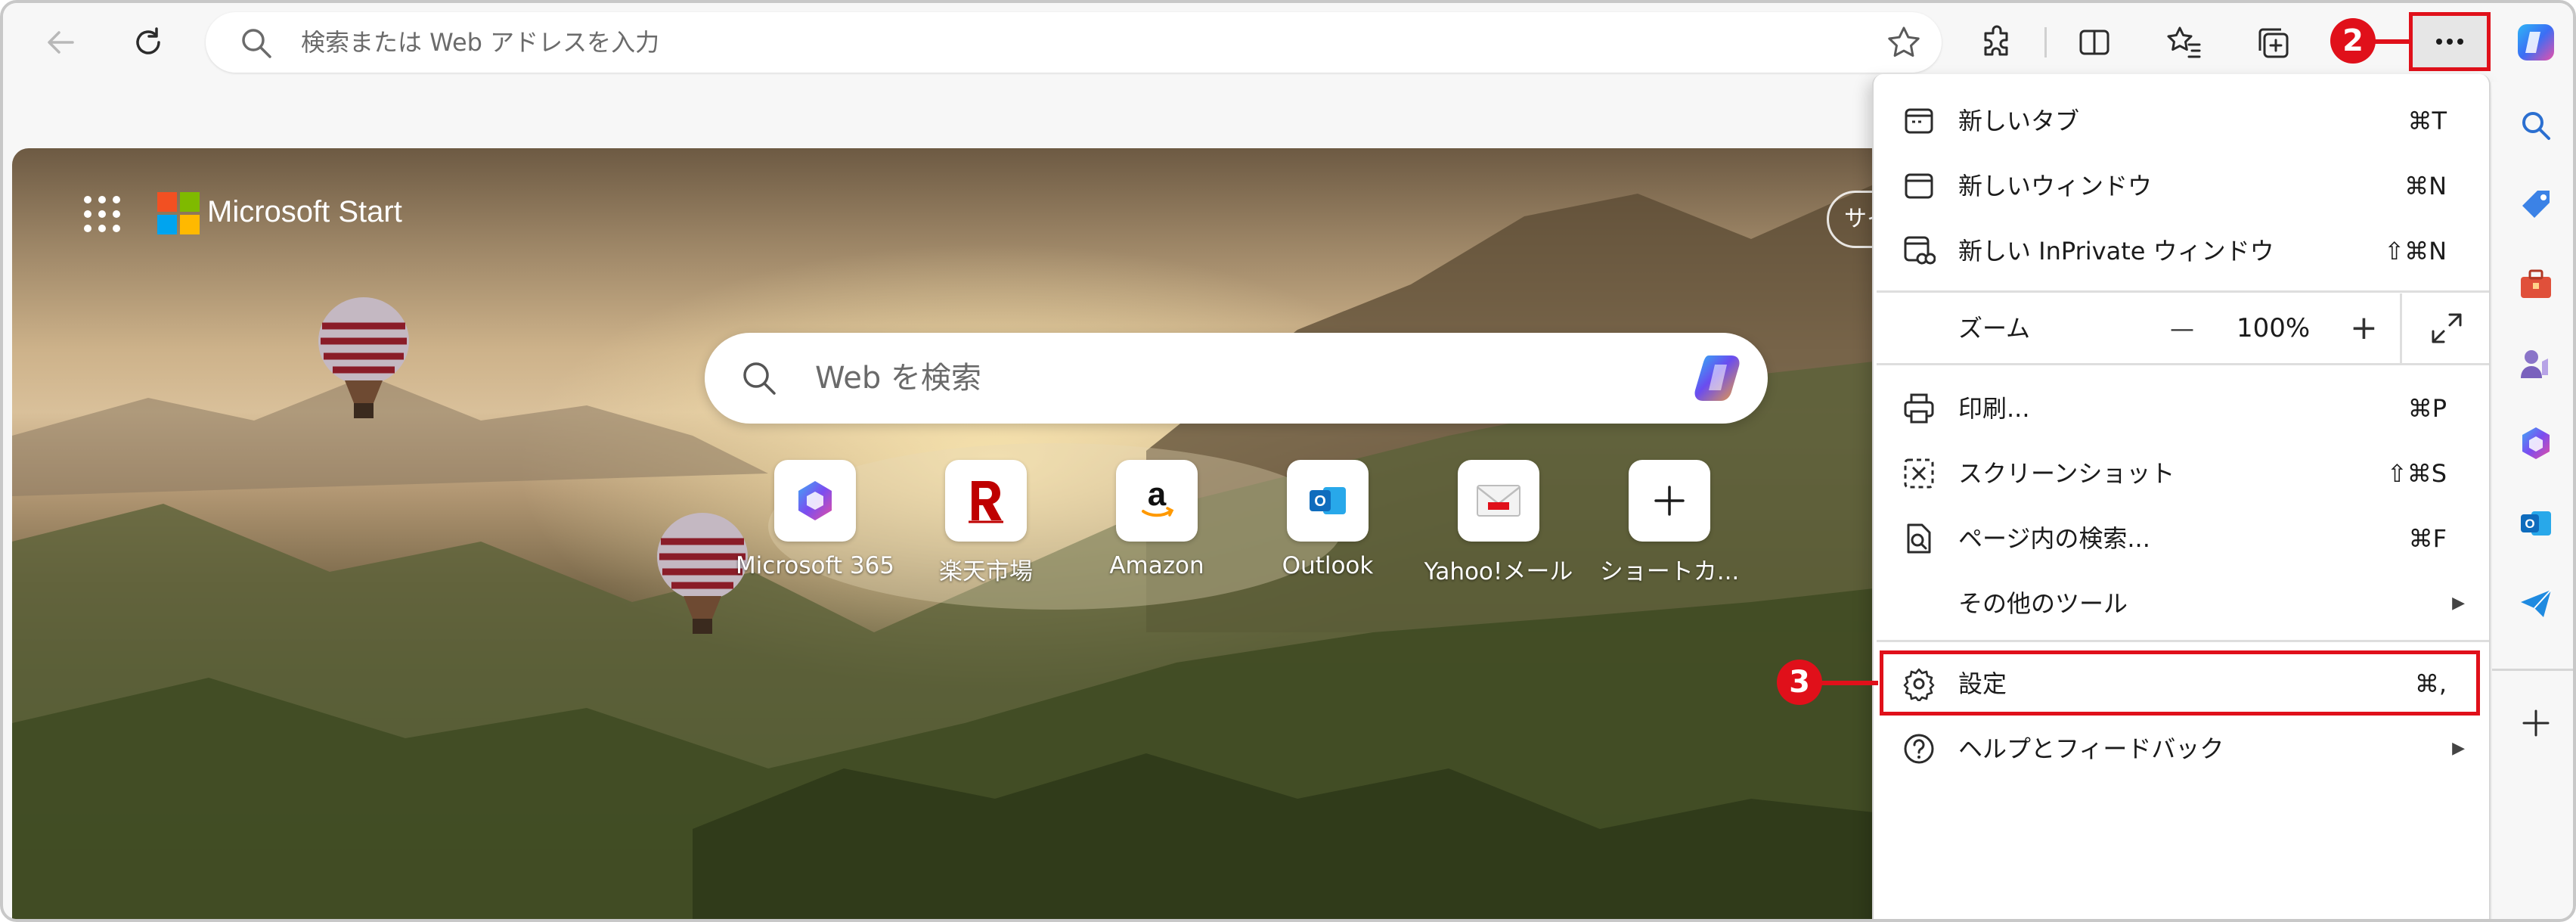 The height and width of the screenshot is (922, 2576). Describe the element at coordinates (2180, 683) in the screenshot. I see `settings-highlight-box` at that location.